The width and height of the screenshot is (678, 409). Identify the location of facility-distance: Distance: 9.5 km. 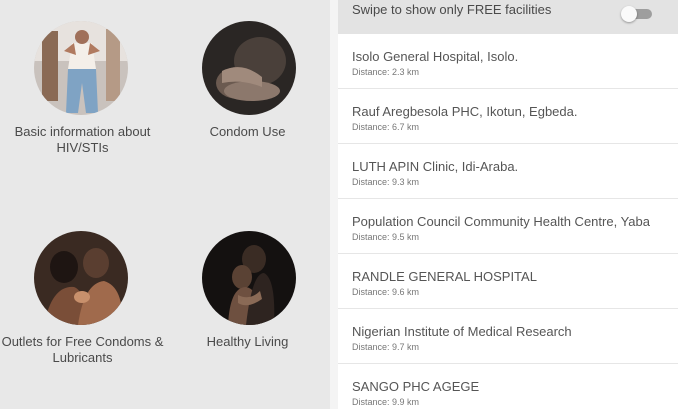
(386, 237).